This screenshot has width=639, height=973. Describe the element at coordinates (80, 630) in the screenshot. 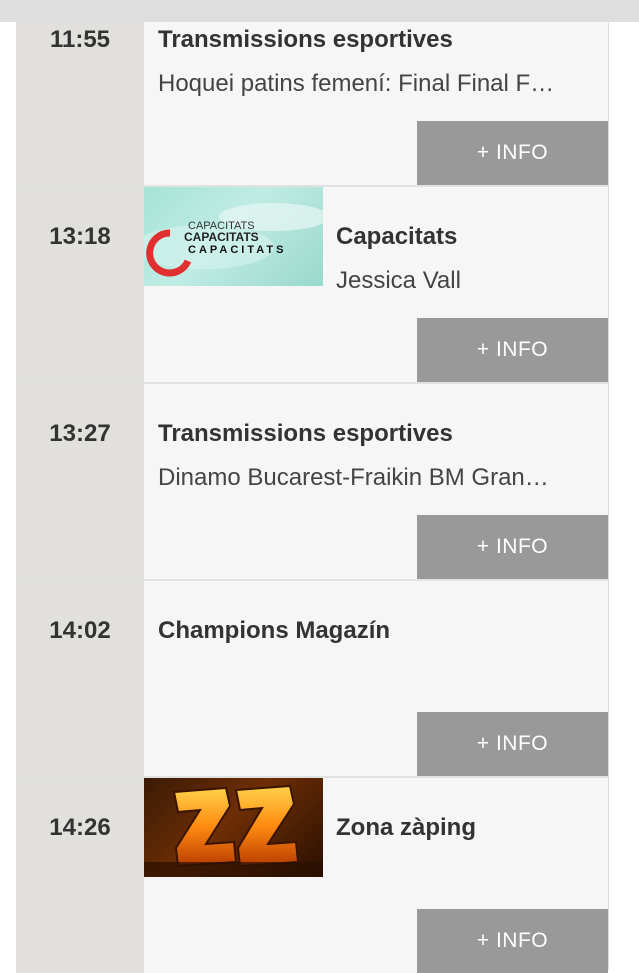

I see `program-time: 14:02` at that location.